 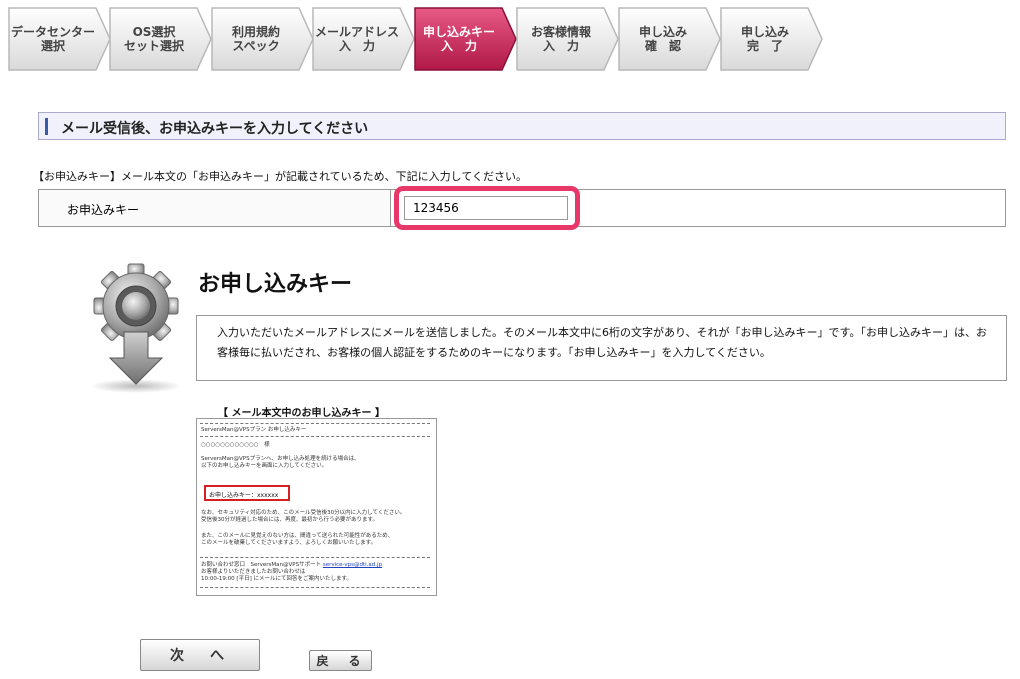 What do you see at coordinates (289, 520) in the screenshot?
I see `mail-note-line: 受信後30分が経過した場合には、再度、最初から行う必要があります。` at bounding box center [289, 520].